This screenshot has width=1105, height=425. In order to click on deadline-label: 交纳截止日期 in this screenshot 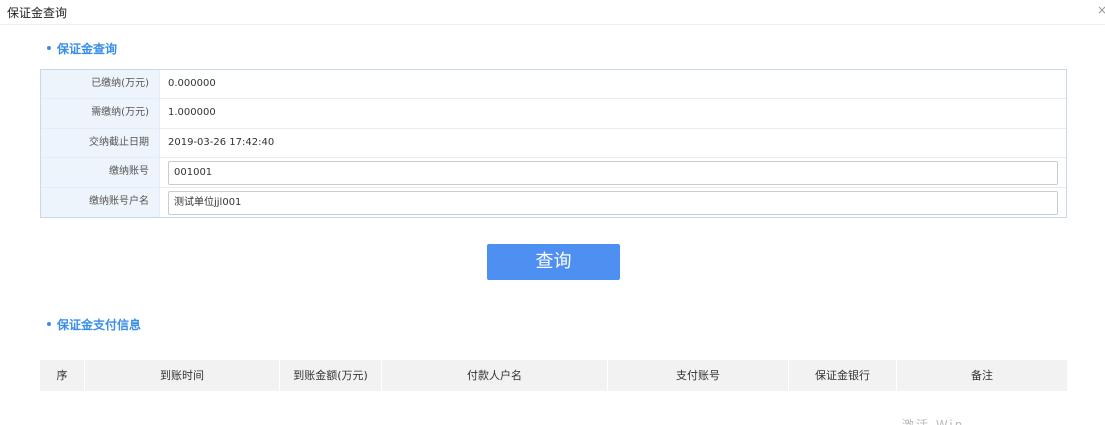, I will do `click(100, 143)`.